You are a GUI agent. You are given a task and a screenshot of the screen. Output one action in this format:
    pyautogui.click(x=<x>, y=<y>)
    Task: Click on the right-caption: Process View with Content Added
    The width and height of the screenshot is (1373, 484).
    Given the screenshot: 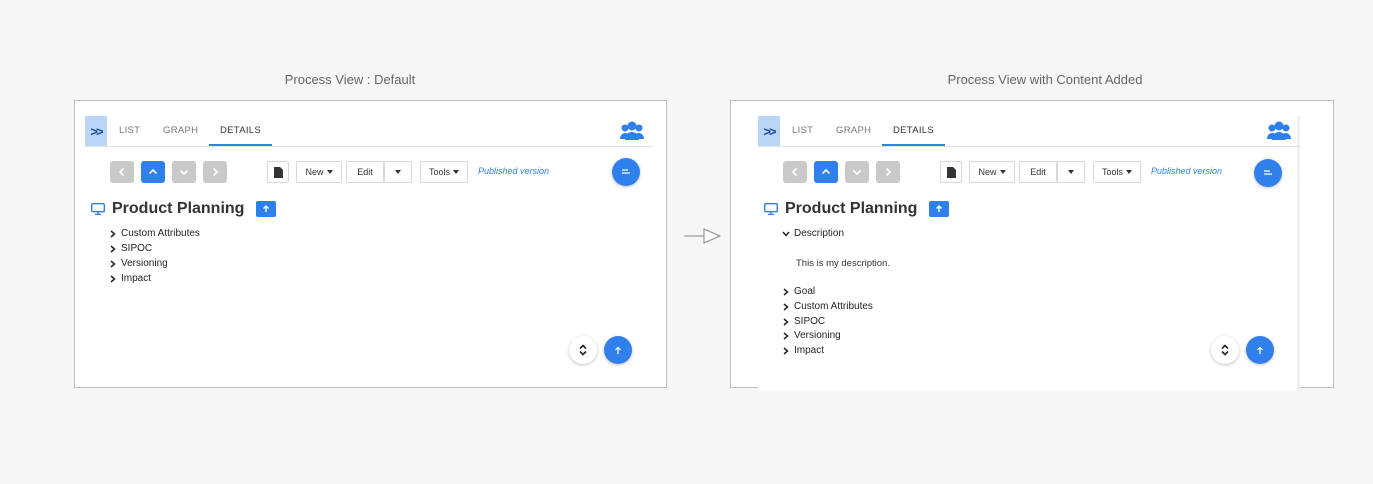 What is the action you would take?
    pyautogui.click(x=1045, y=79)
    